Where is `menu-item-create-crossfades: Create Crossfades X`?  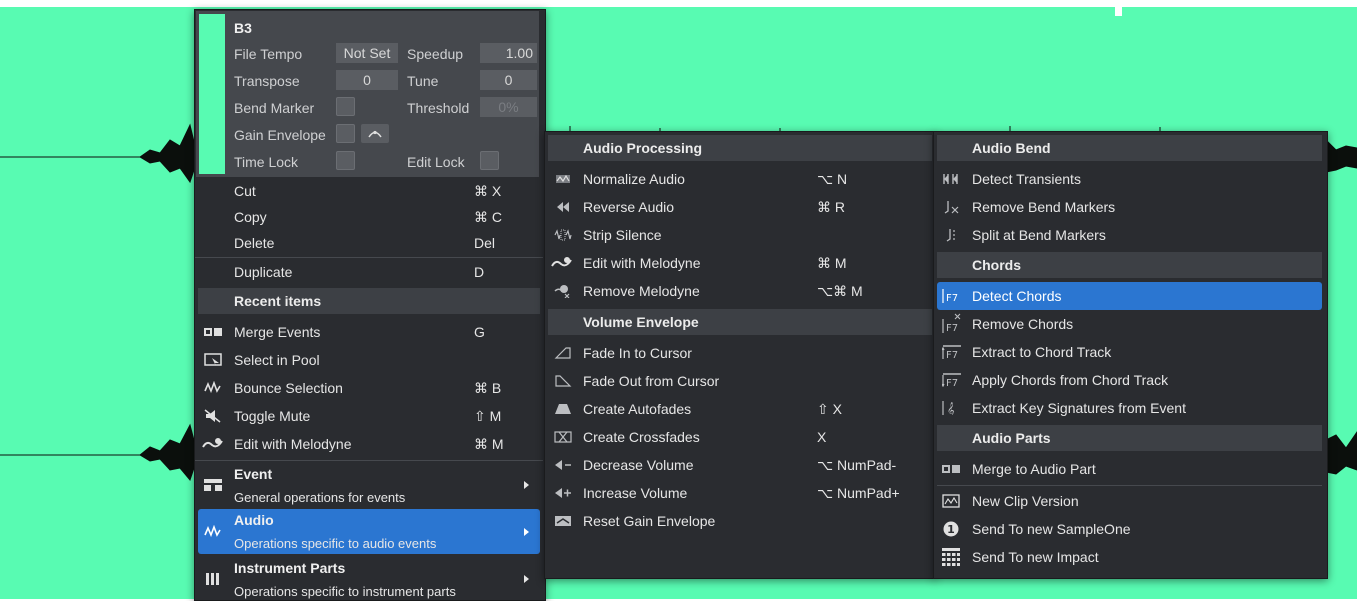 menu-item-create-crossfades: Create Crossfades X is located at coordinates (739, 437).